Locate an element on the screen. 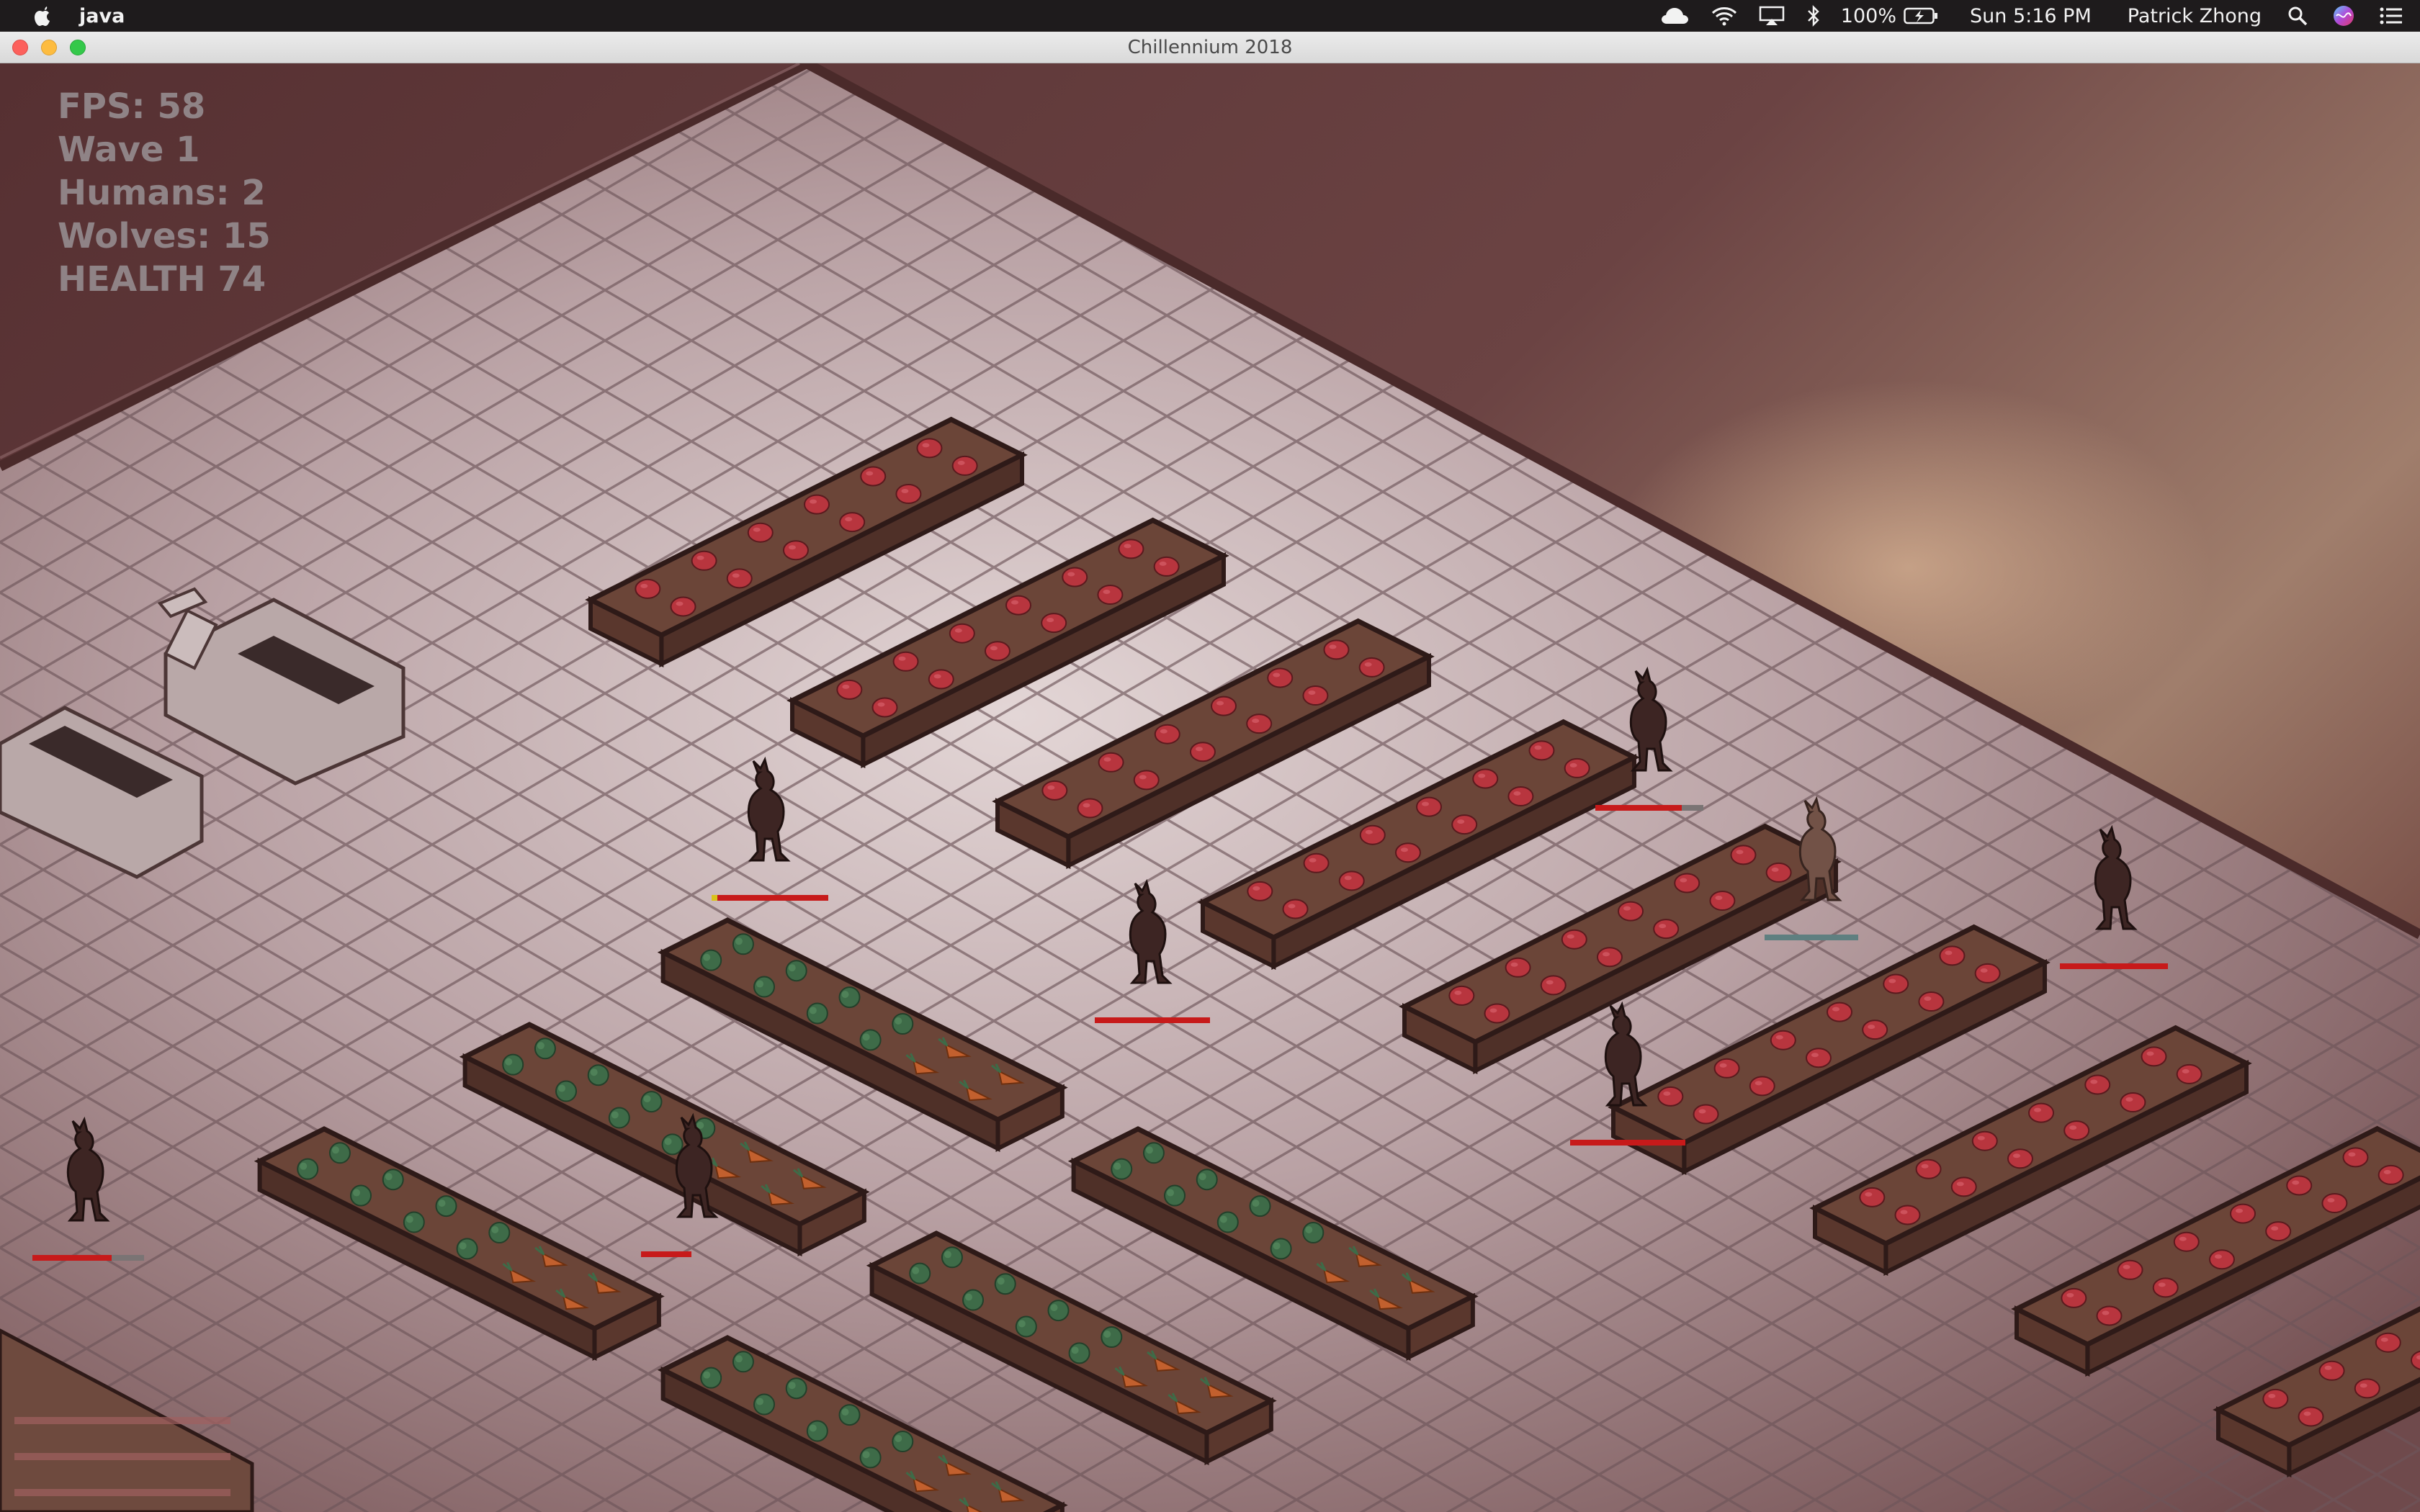  bluetooth-icon is located at coordinates (1814, 16).